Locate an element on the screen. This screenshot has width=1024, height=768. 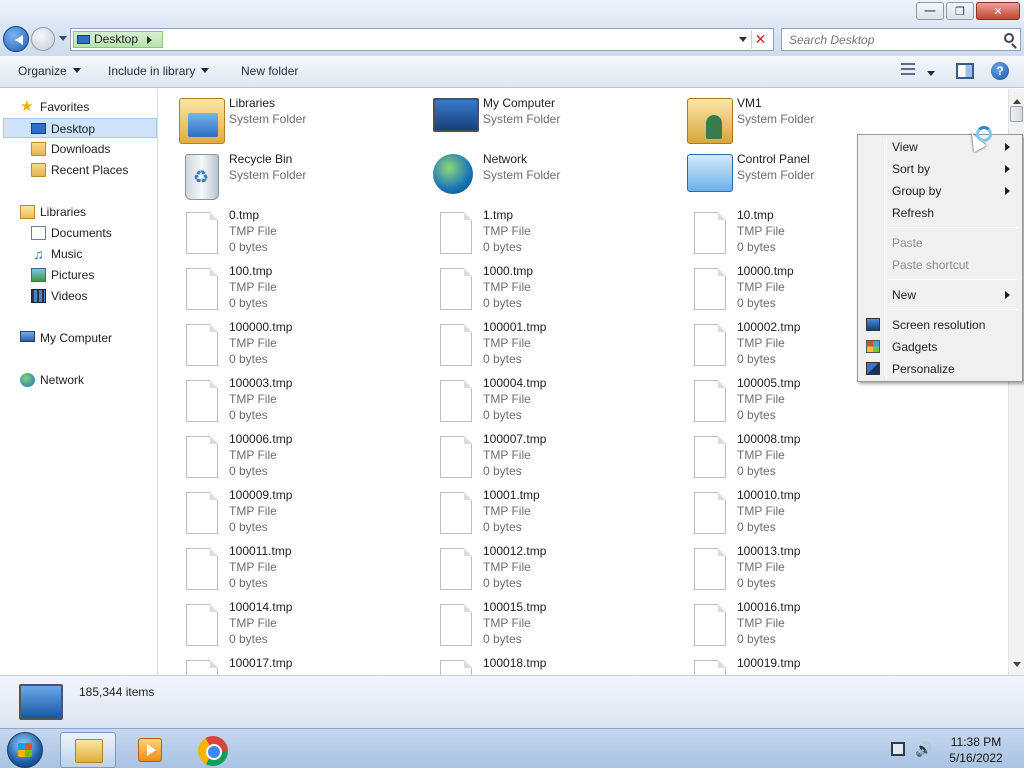
list-item-recycle-bin: Recycle Bin System Folder is located at coordinates (297, 177).